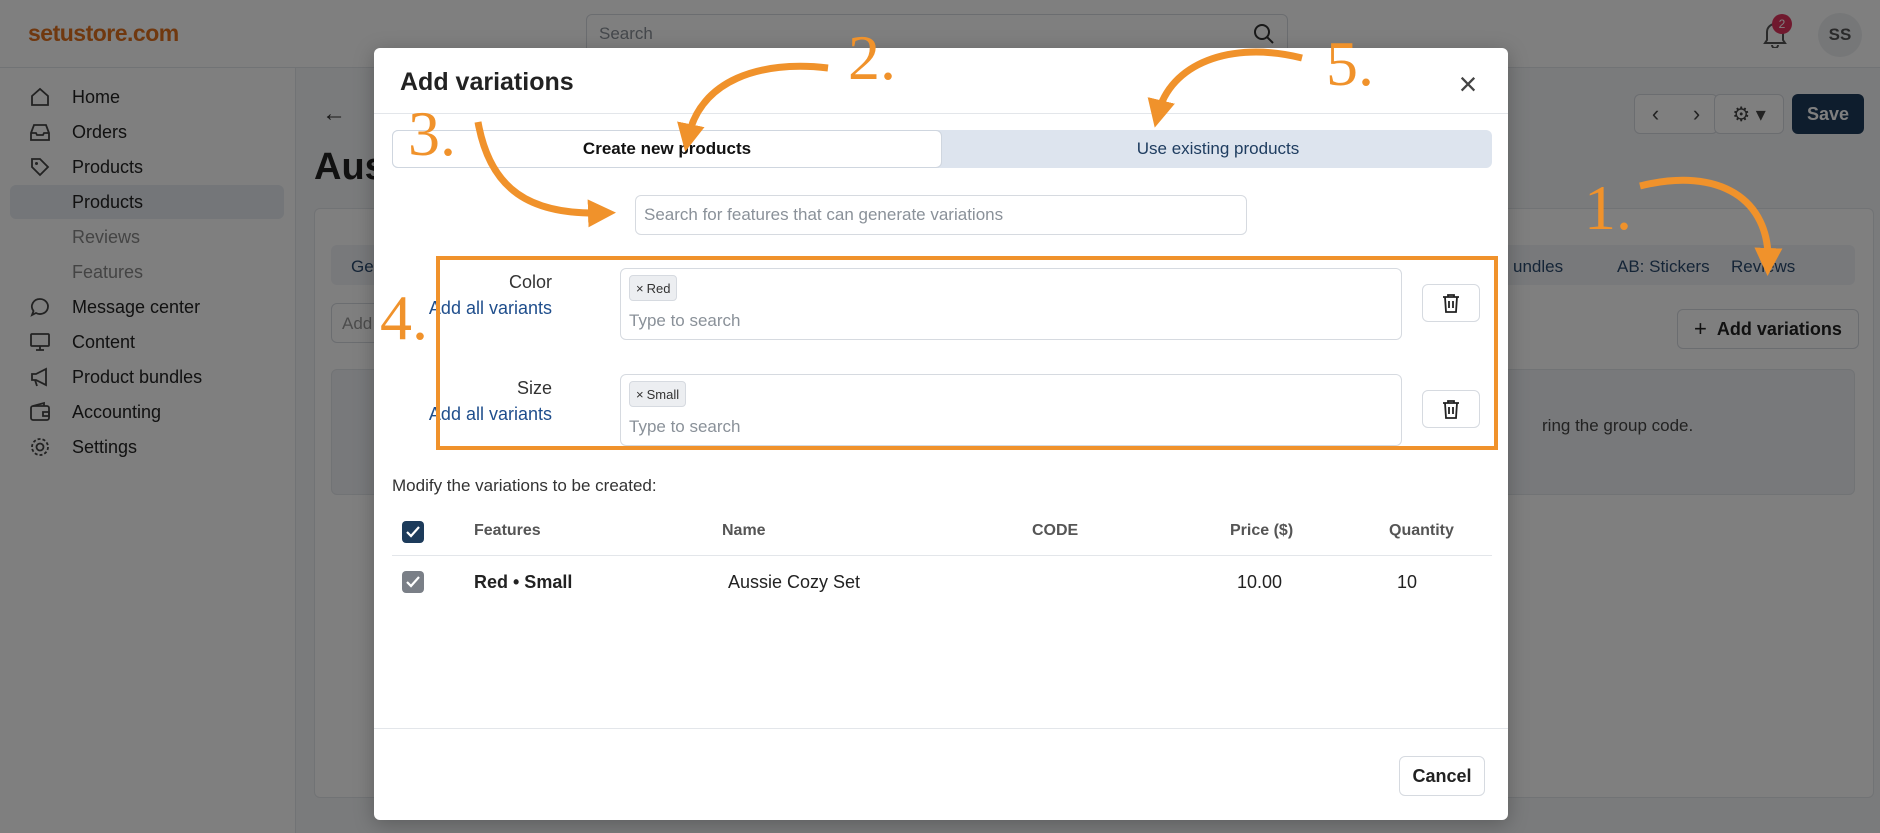 The width and height of the screenshot is (1880, 833). Describe the element at coordinates (942, 582) in the screenshot. I see `table-row: Red • Small Aussie Cozy Set 10.00 10` at that location.